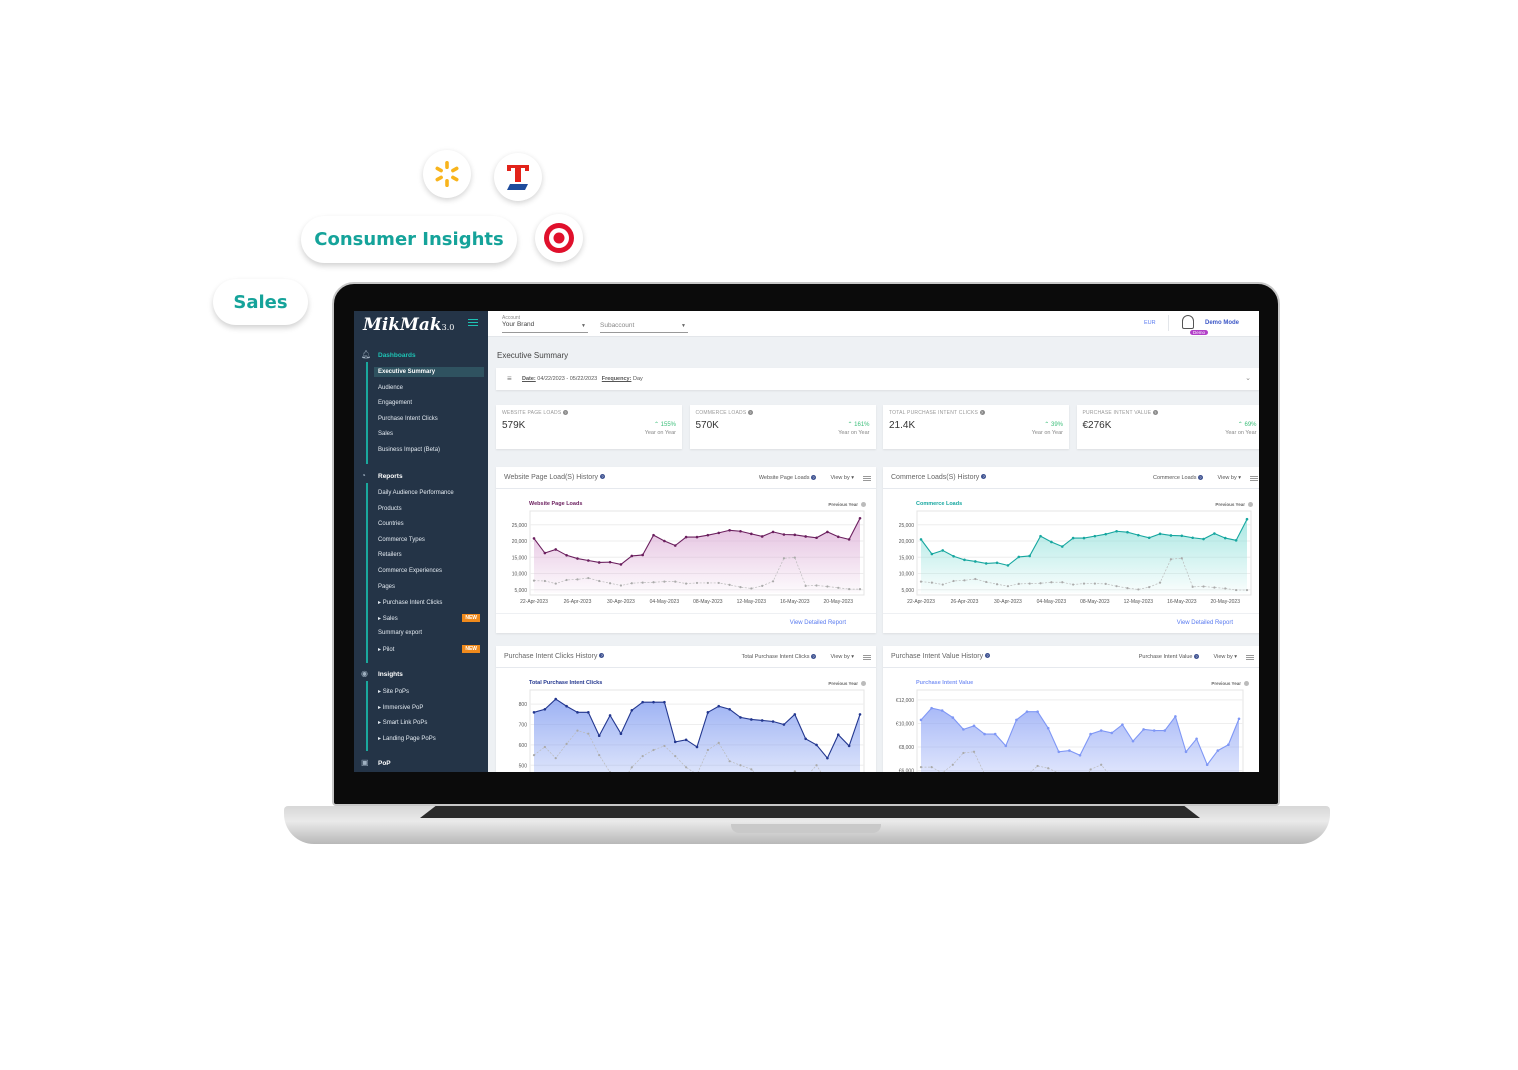  I want to click on sidebar-item-summary-export: Summary export, so click(429, 633).